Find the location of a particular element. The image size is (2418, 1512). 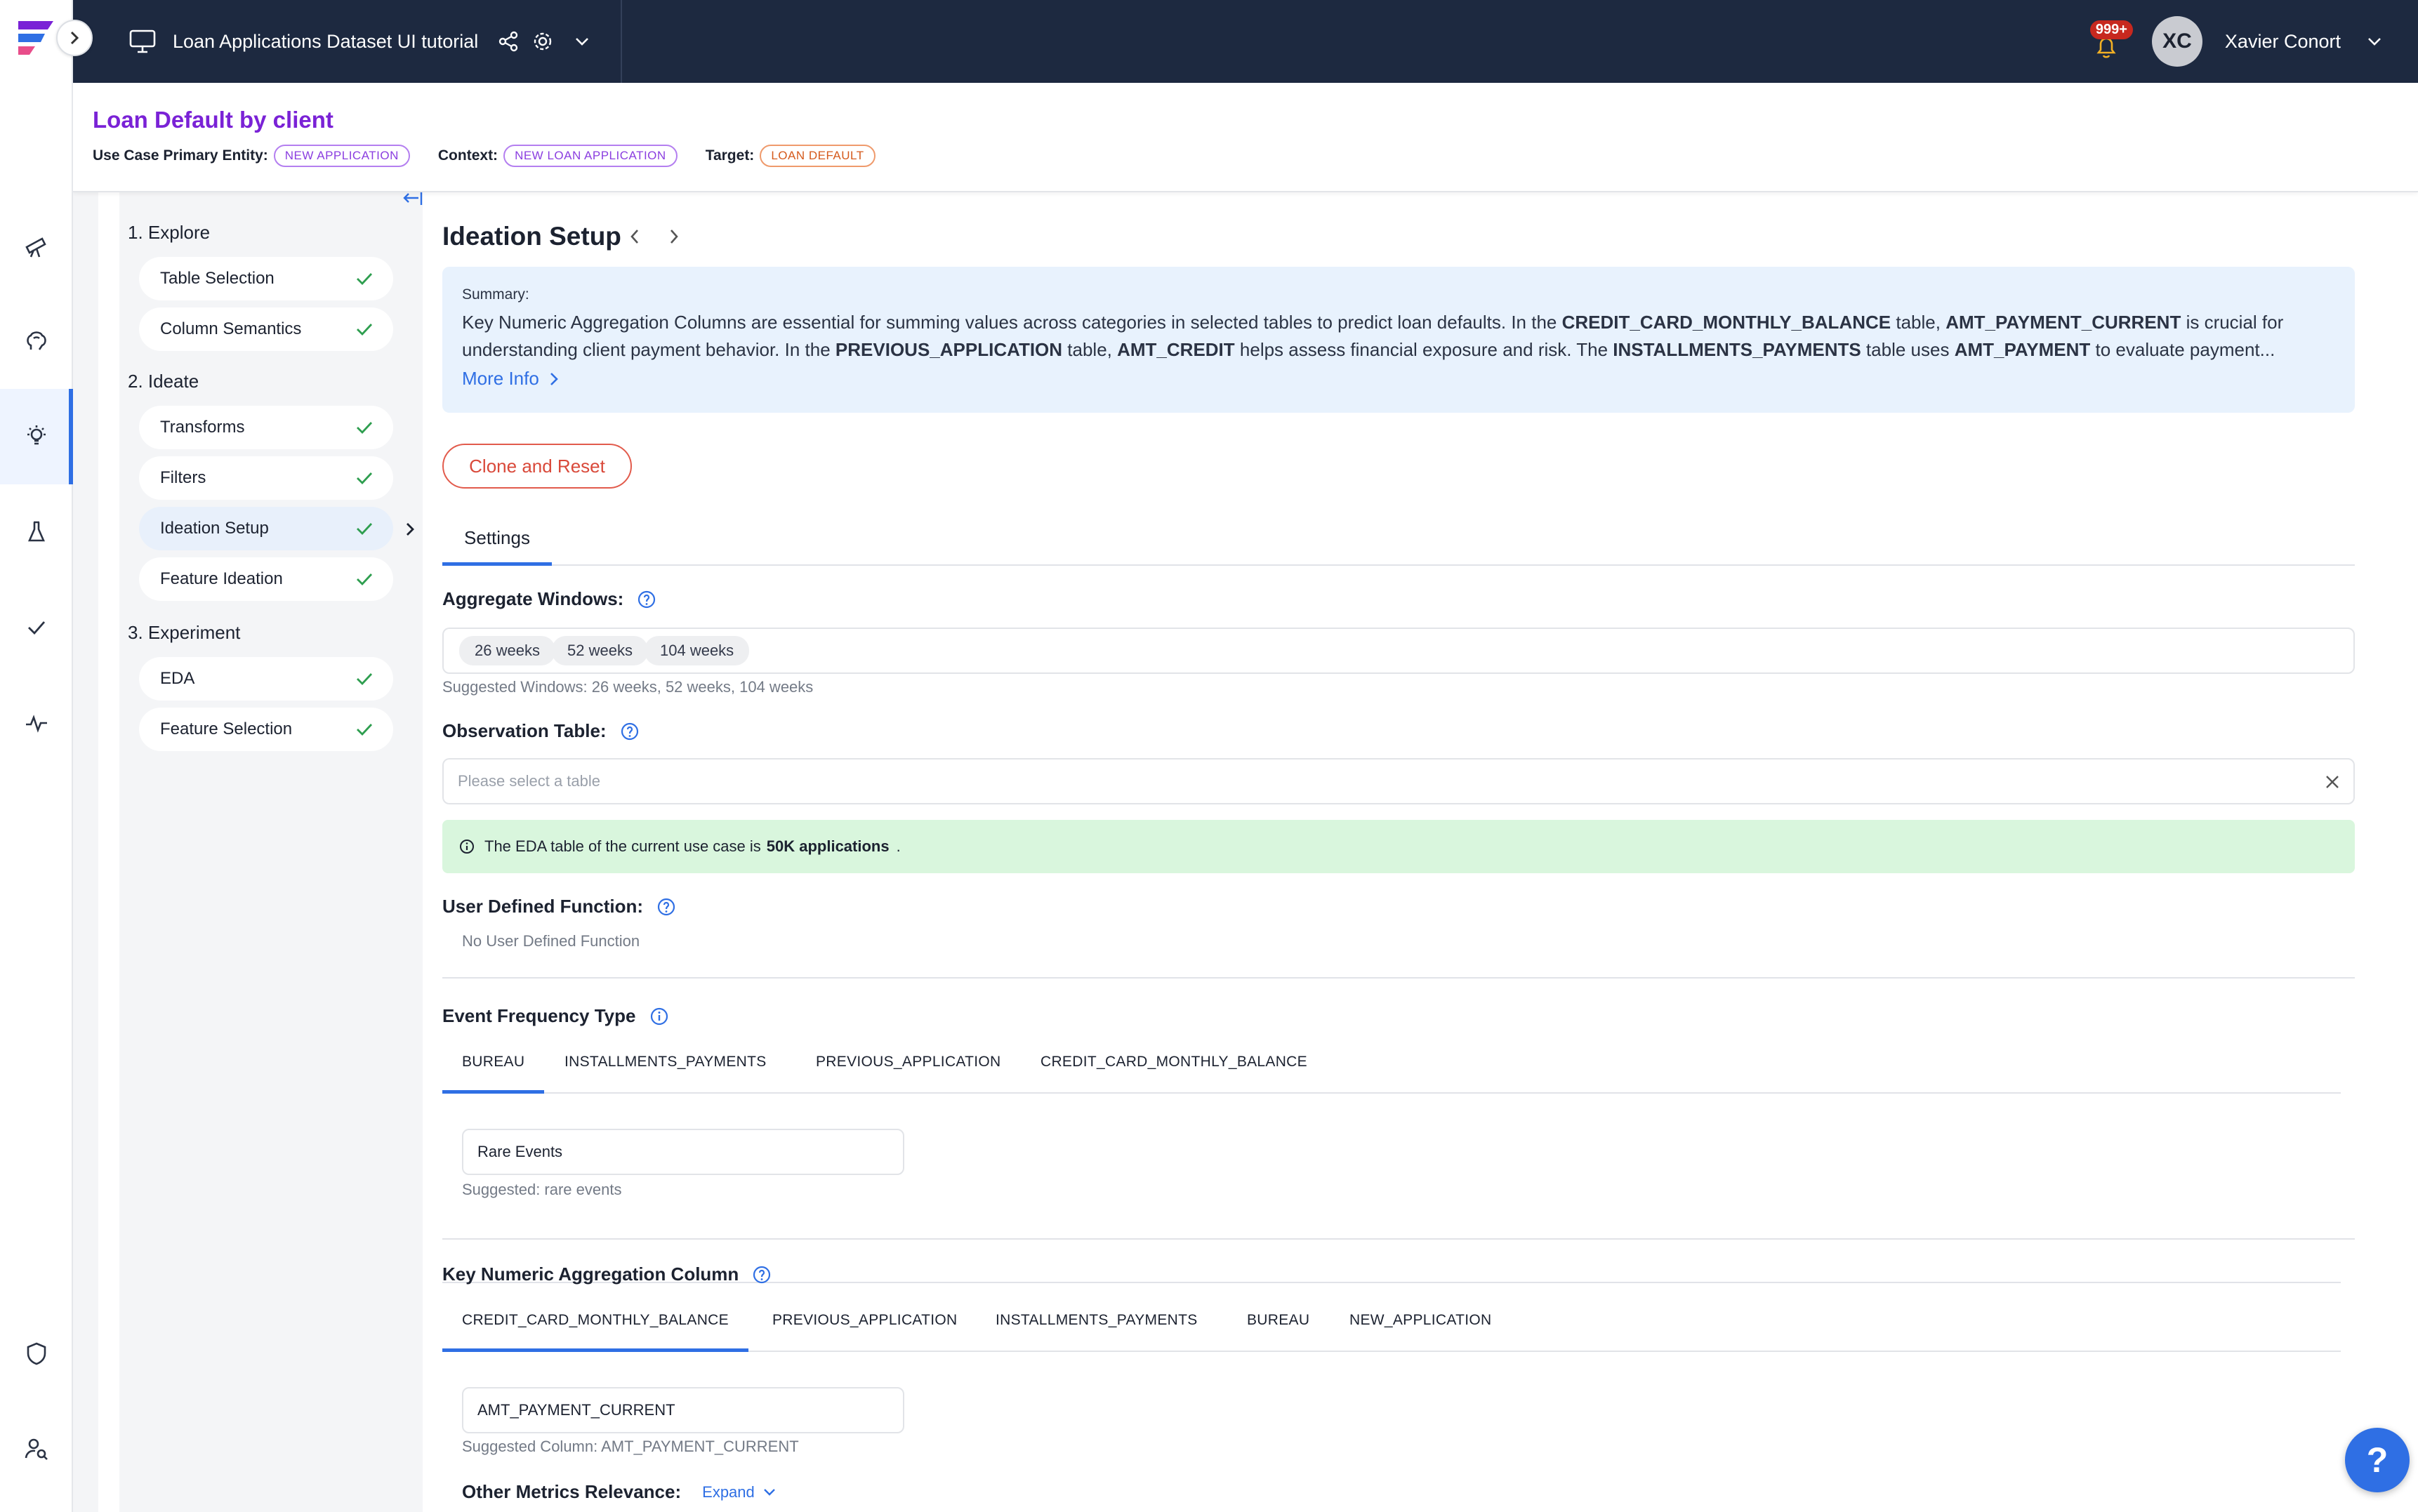

notification-count-badge: 999+ is located at coordinates (2111, 29).